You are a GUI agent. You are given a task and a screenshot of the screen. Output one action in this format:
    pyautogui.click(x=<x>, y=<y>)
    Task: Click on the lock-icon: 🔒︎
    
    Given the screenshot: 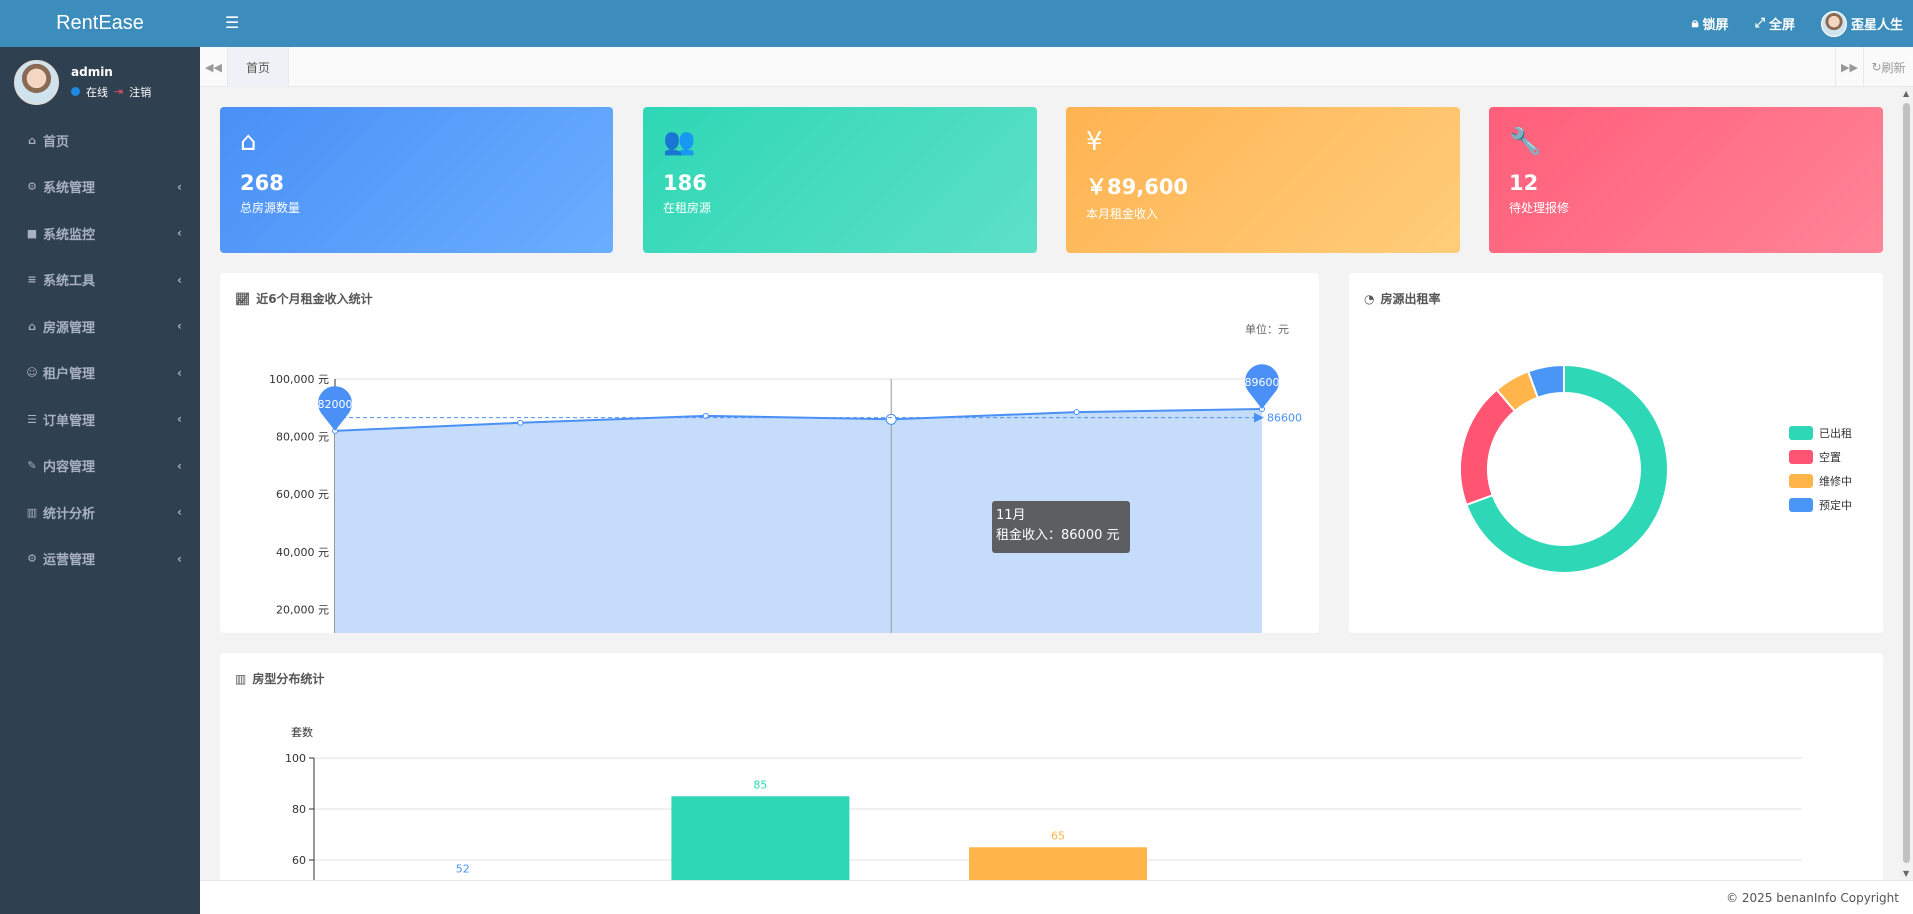 What is the action you would take?
    pyautogui.click(x=1695, y=23)
    